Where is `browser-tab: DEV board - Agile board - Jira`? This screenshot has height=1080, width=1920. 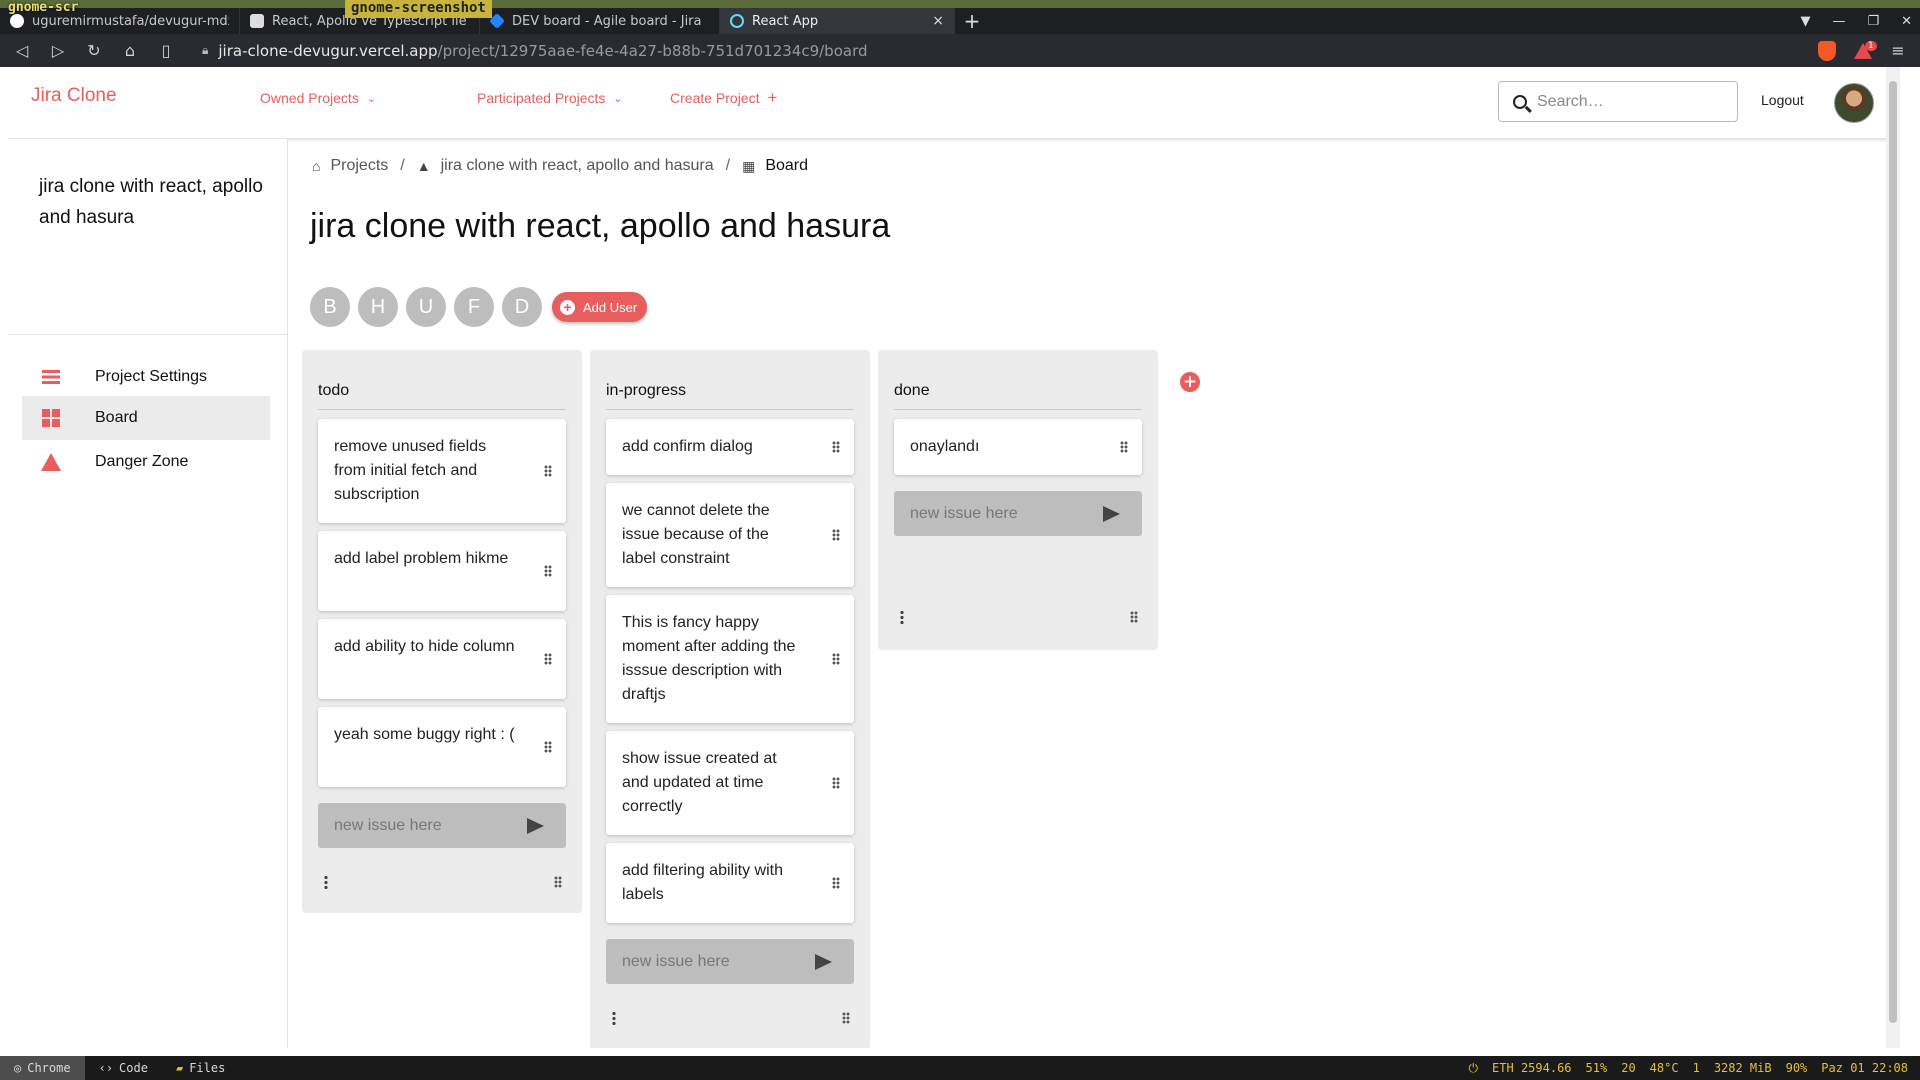
browser-tab: DEV board - Agile board - Jira is located at coordinates (600, 21).